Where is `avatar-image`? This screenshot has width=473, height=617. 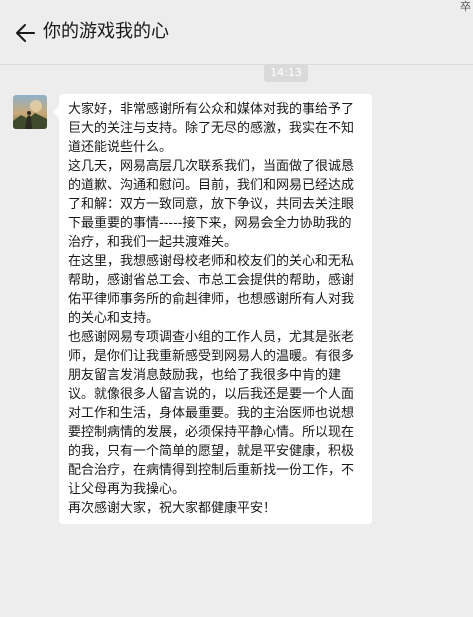
avatar-image is located at coordinates (30, 112).